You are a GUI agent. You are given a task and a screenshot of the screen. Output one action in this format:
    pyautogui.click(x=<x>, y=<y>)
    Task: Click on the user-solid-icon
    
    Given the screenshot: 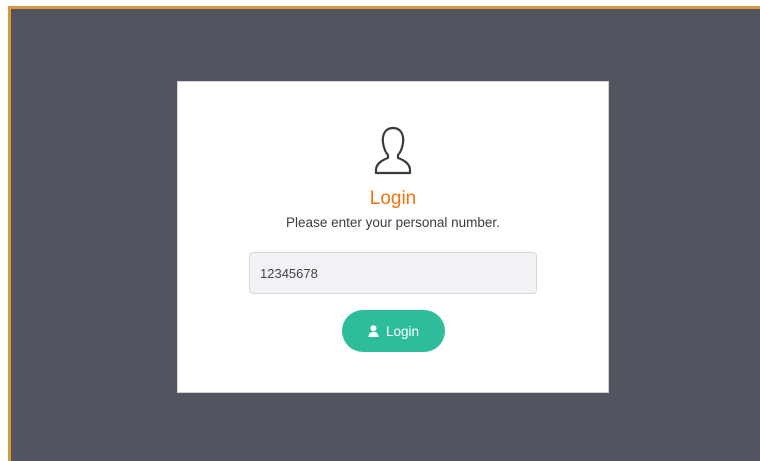 What is the action you would take?
    pyautogui.click(x=373, y=331)
    